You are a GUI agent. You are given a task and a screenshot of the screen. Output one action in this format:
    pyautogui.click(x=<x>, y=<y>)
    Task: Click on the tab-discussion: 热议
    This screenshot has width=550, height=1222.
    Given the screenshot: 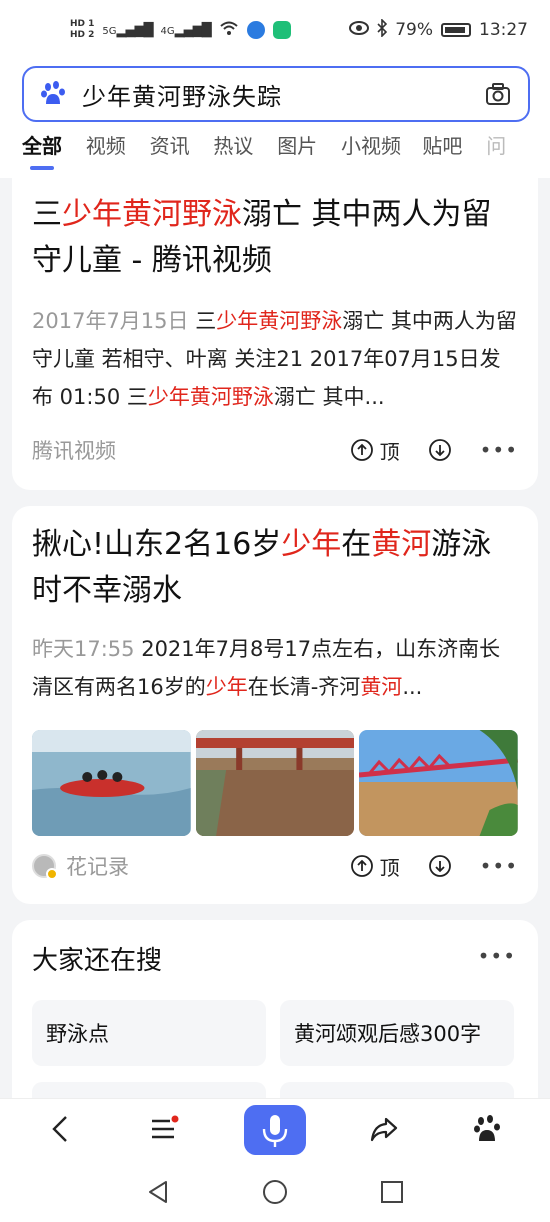 What is the action you would take?
    pyautogui.click(x=245, y=152)
    